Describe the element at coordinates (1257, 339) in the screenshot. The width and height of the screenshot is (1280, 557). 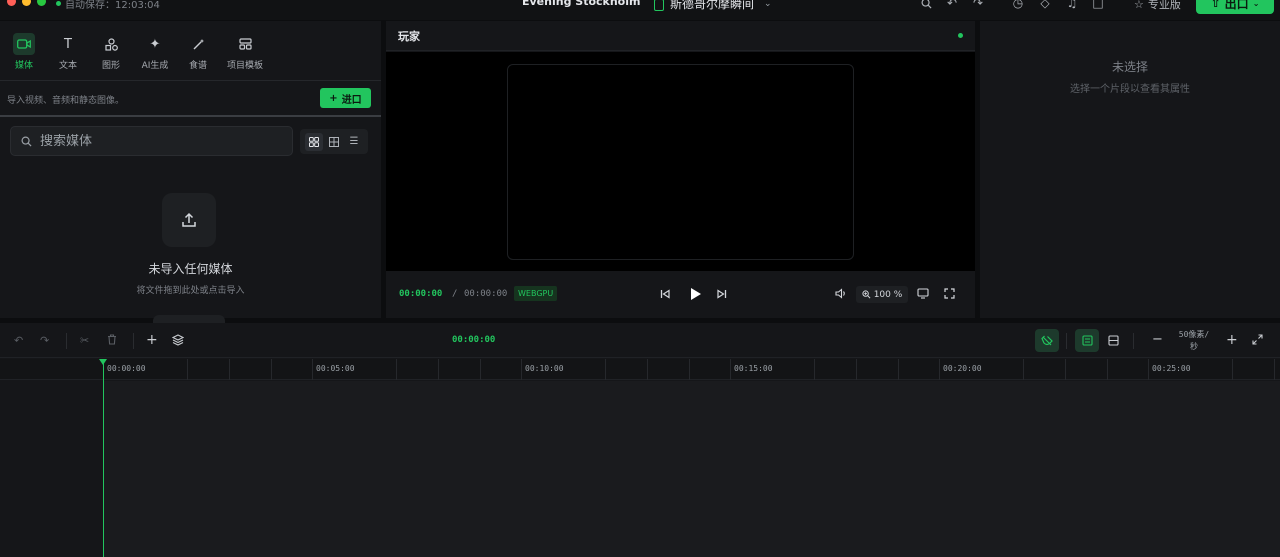
I see `expand-icon` at that location.